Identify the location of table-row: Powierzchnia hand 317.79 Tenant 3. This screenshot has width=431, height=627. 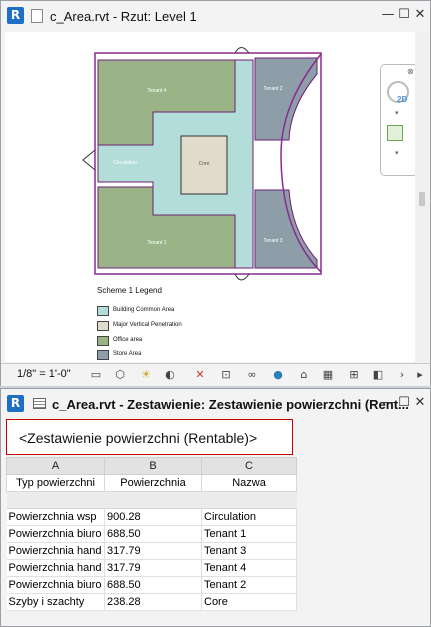
(151, 551).